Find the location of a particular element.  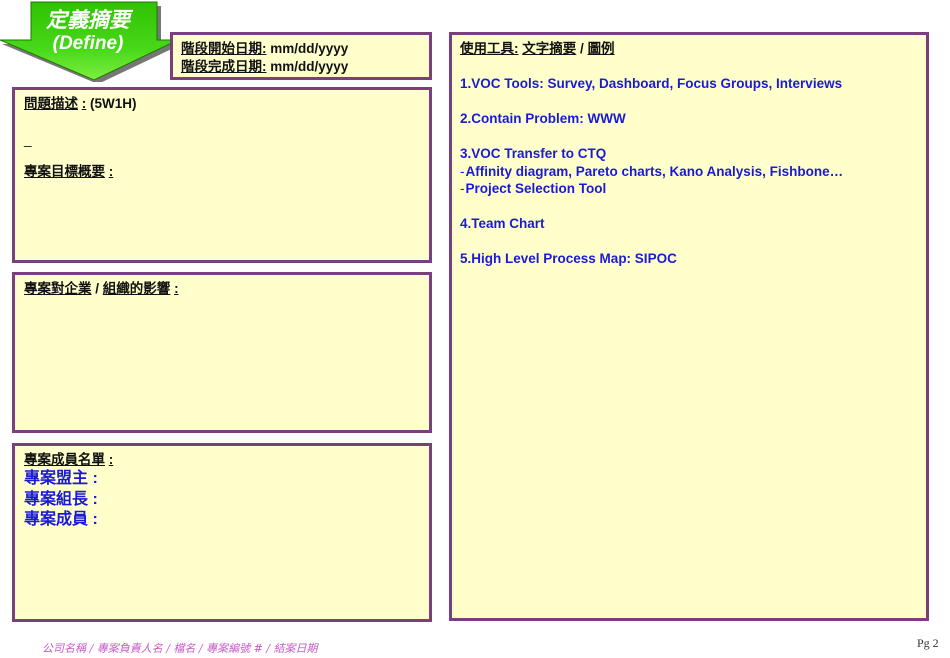

tool-item-voc-to-ctq: 3.VOC Transfer to CTQ is located at coordinates (533, 153).